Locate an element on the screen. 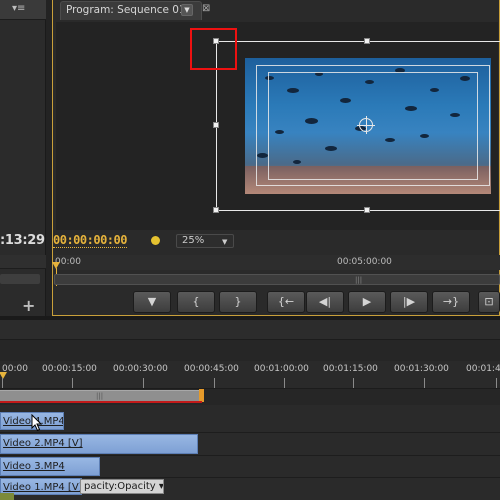  transform-handle-top is located at coordinates (367, 41).